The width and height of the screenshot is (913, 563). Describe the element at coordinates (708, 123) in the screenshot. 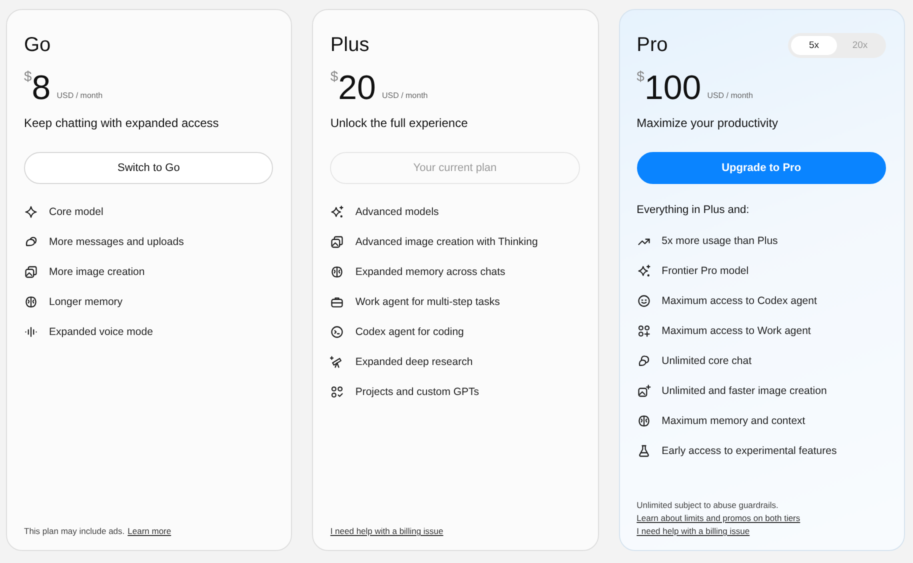

I see `plan-tagline: Maximize your productivity` at that location.